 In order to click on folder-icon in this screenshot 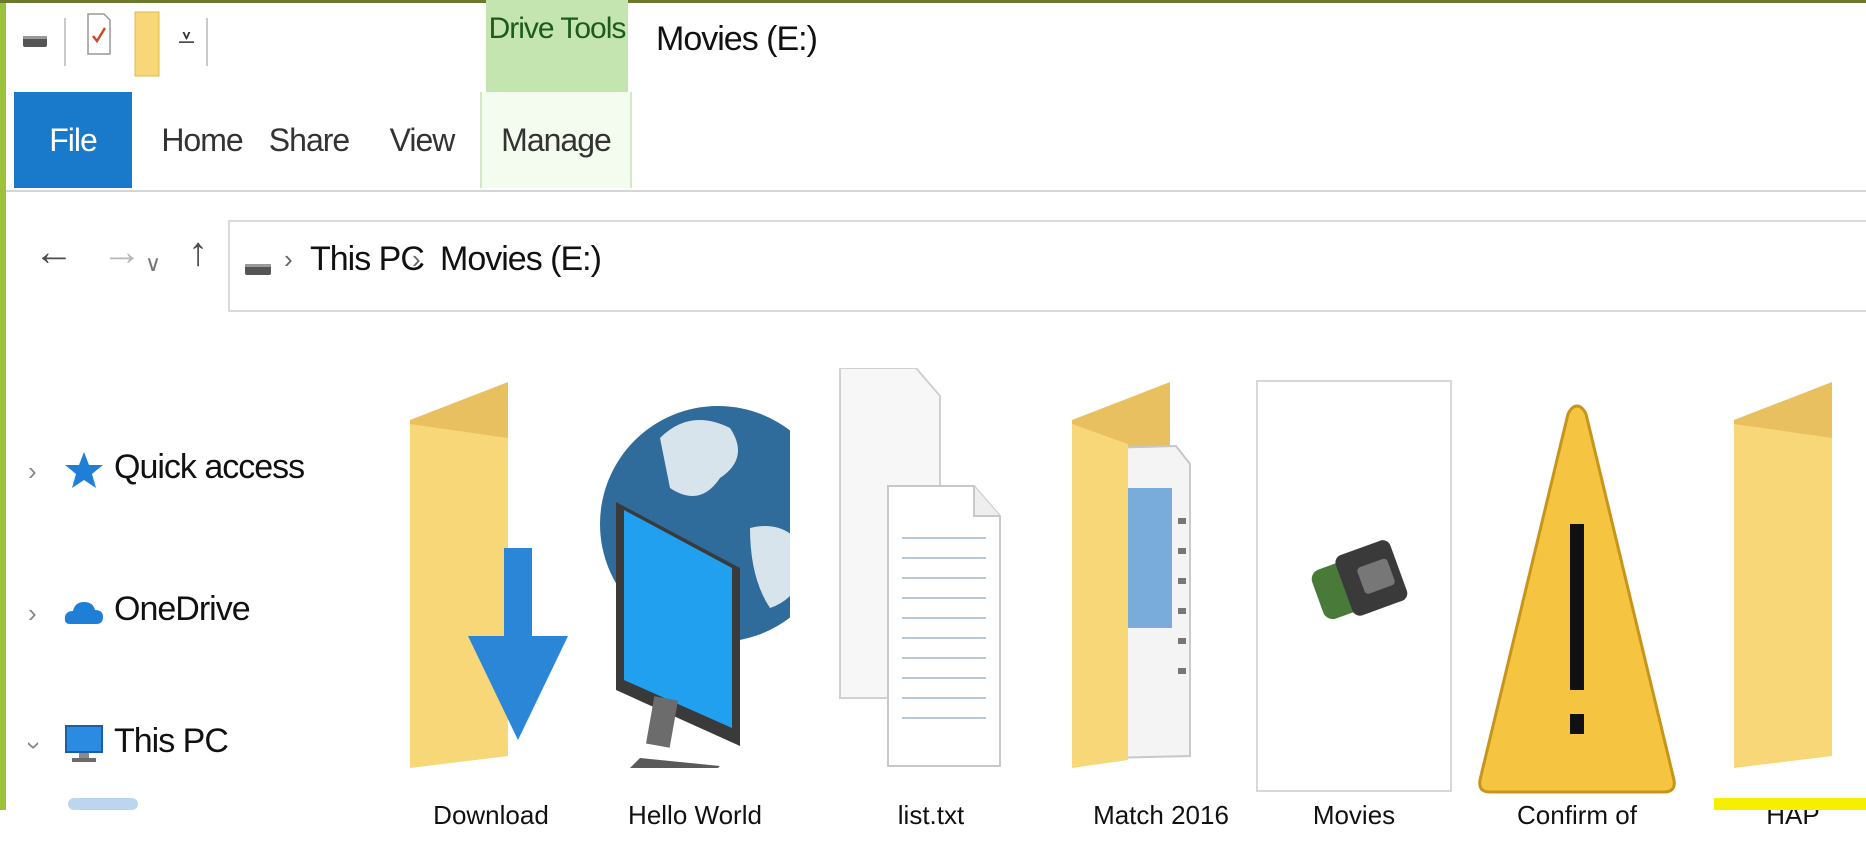, I will do `click(1783, 575)`.